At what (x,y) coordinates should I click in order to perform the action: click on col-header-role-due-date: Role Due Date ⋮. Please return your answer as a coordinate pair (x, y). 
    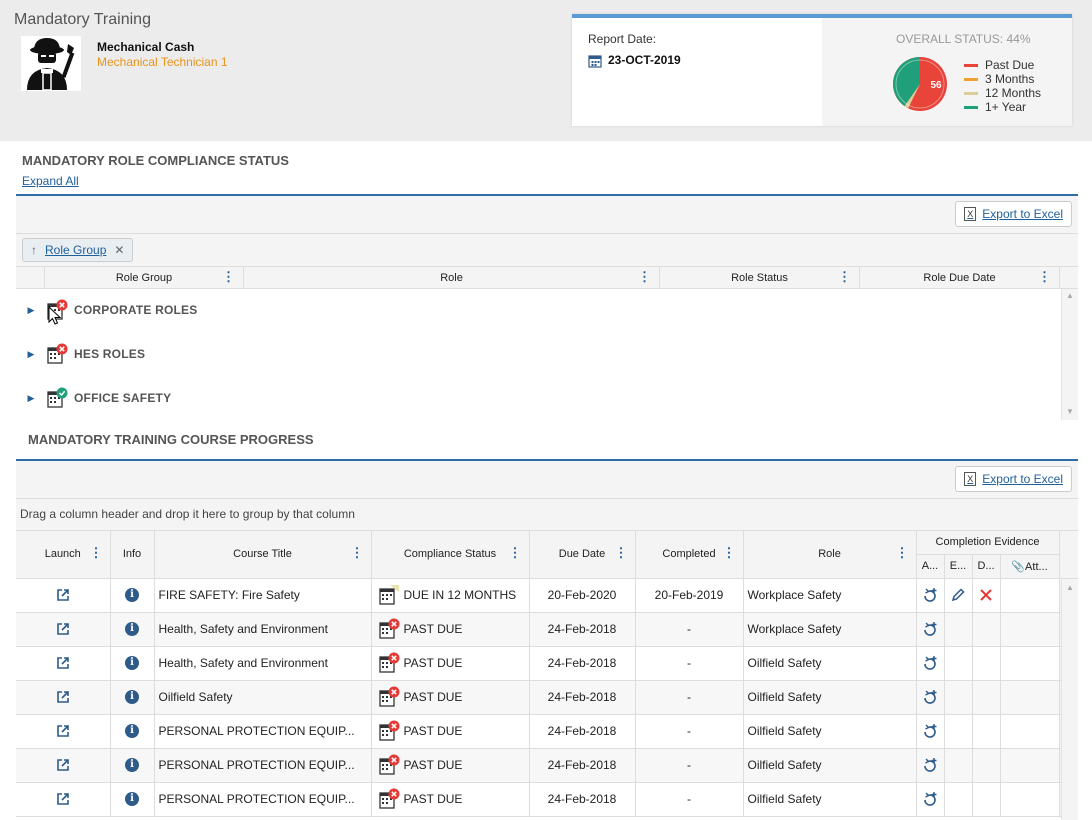
    Looking at the image, I should click on (959, 277).